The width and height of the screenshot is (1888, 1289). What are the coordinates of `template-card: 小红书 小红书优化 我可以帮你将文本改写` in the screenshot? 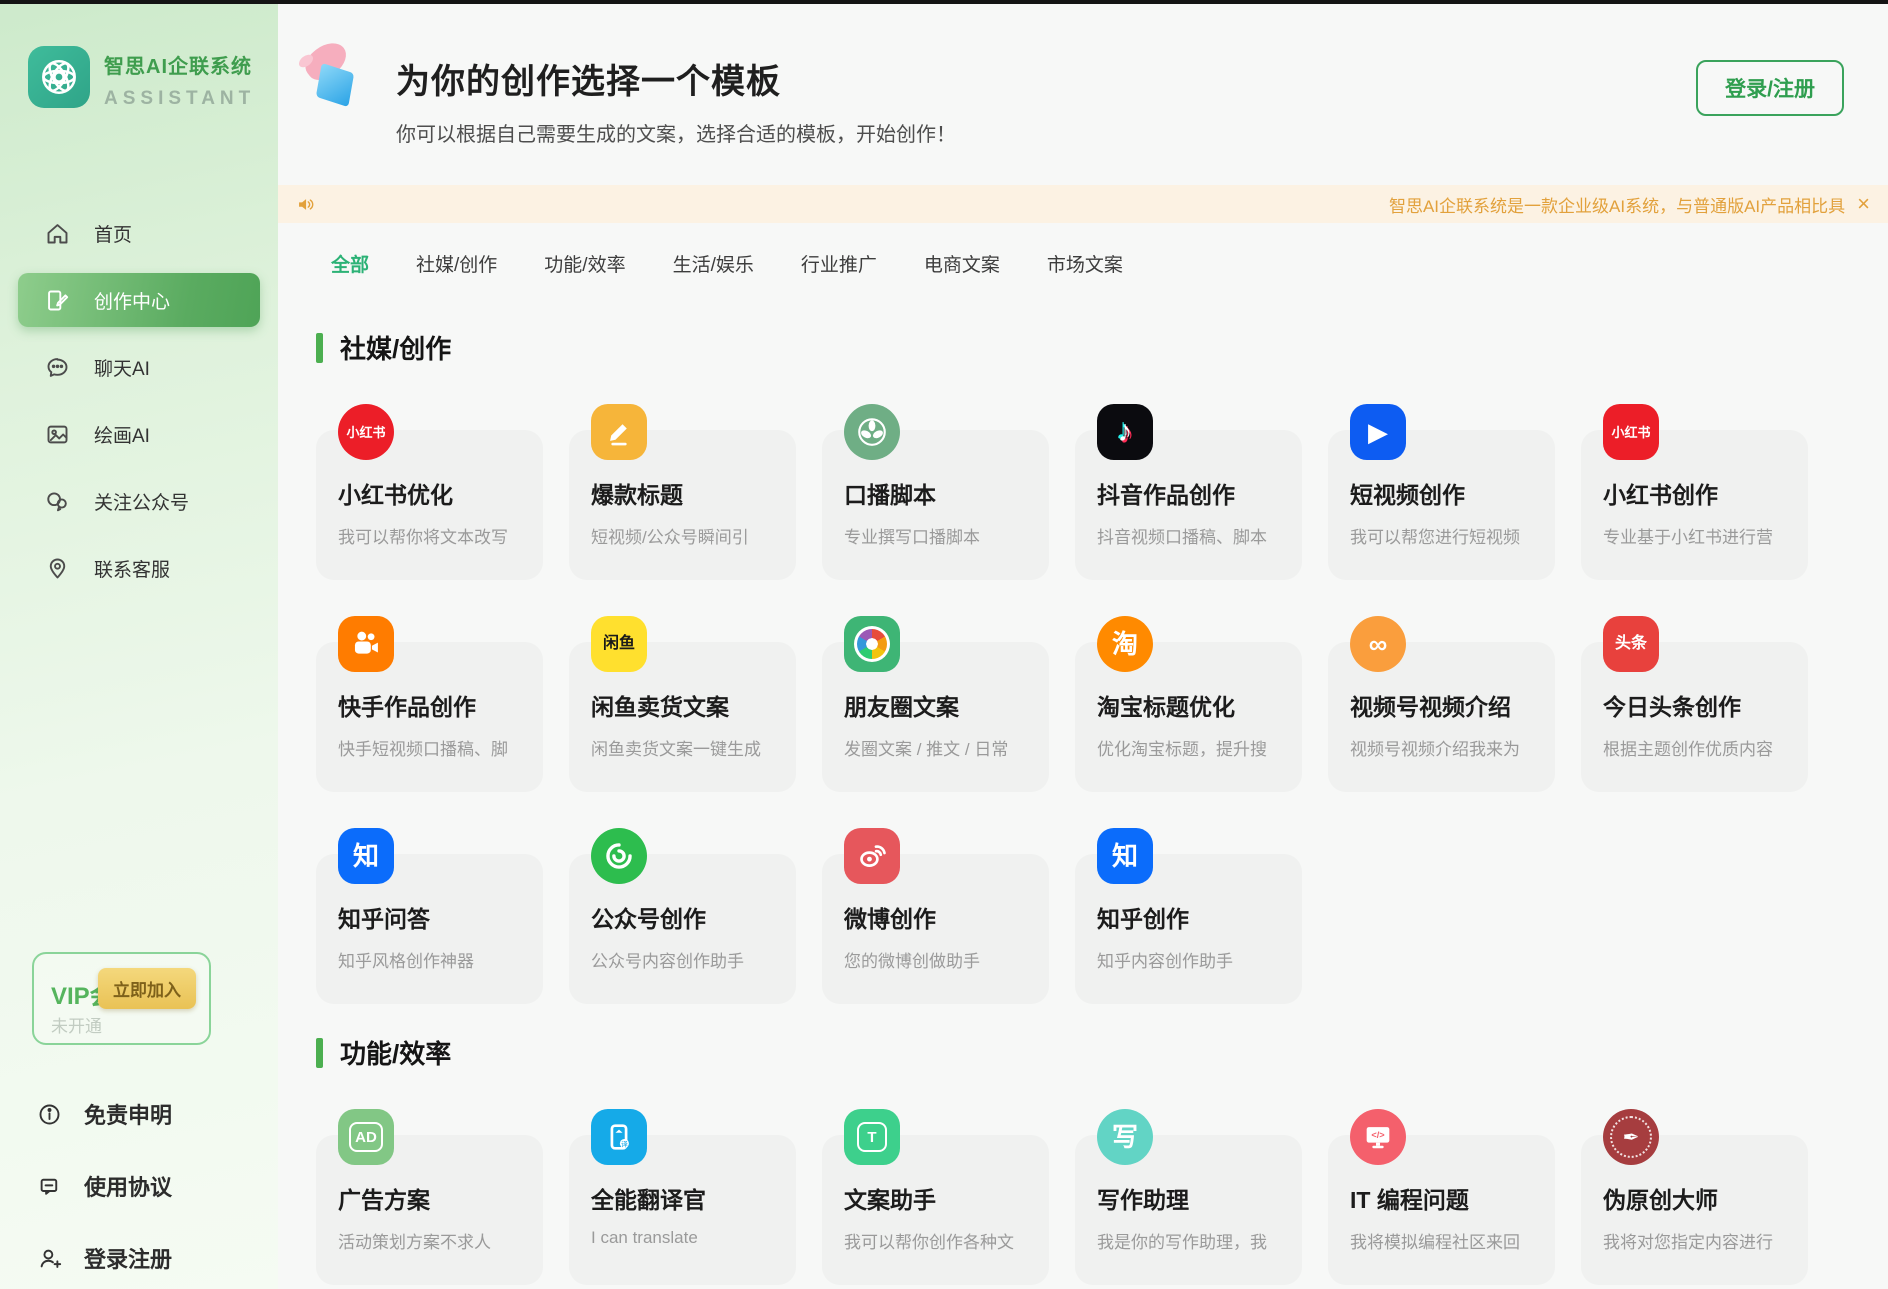 It's located at (429, 492).